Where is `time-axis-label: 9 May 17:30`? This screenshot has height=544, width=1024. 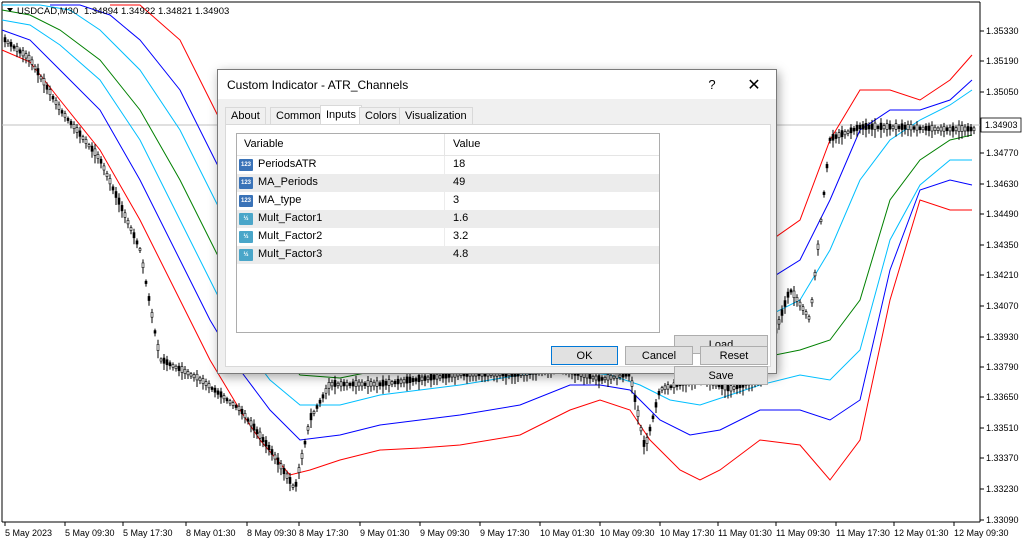
time-axis-label: 9 May 17:30 is located at coordinates (505, 533).